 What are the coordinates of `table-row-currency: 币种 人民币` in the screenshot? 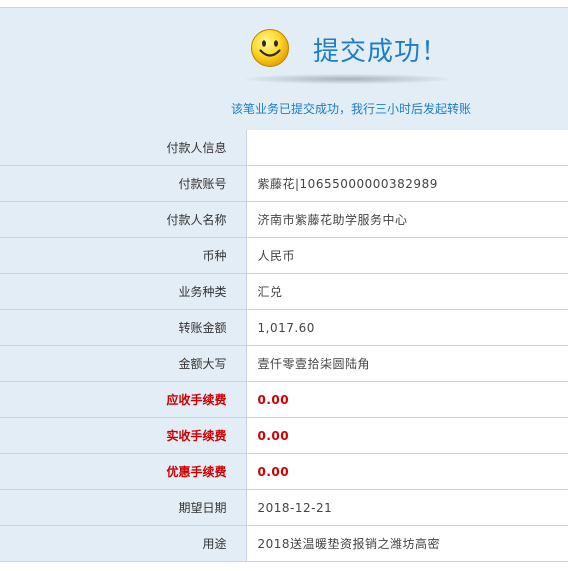 It's located at (284, 255).